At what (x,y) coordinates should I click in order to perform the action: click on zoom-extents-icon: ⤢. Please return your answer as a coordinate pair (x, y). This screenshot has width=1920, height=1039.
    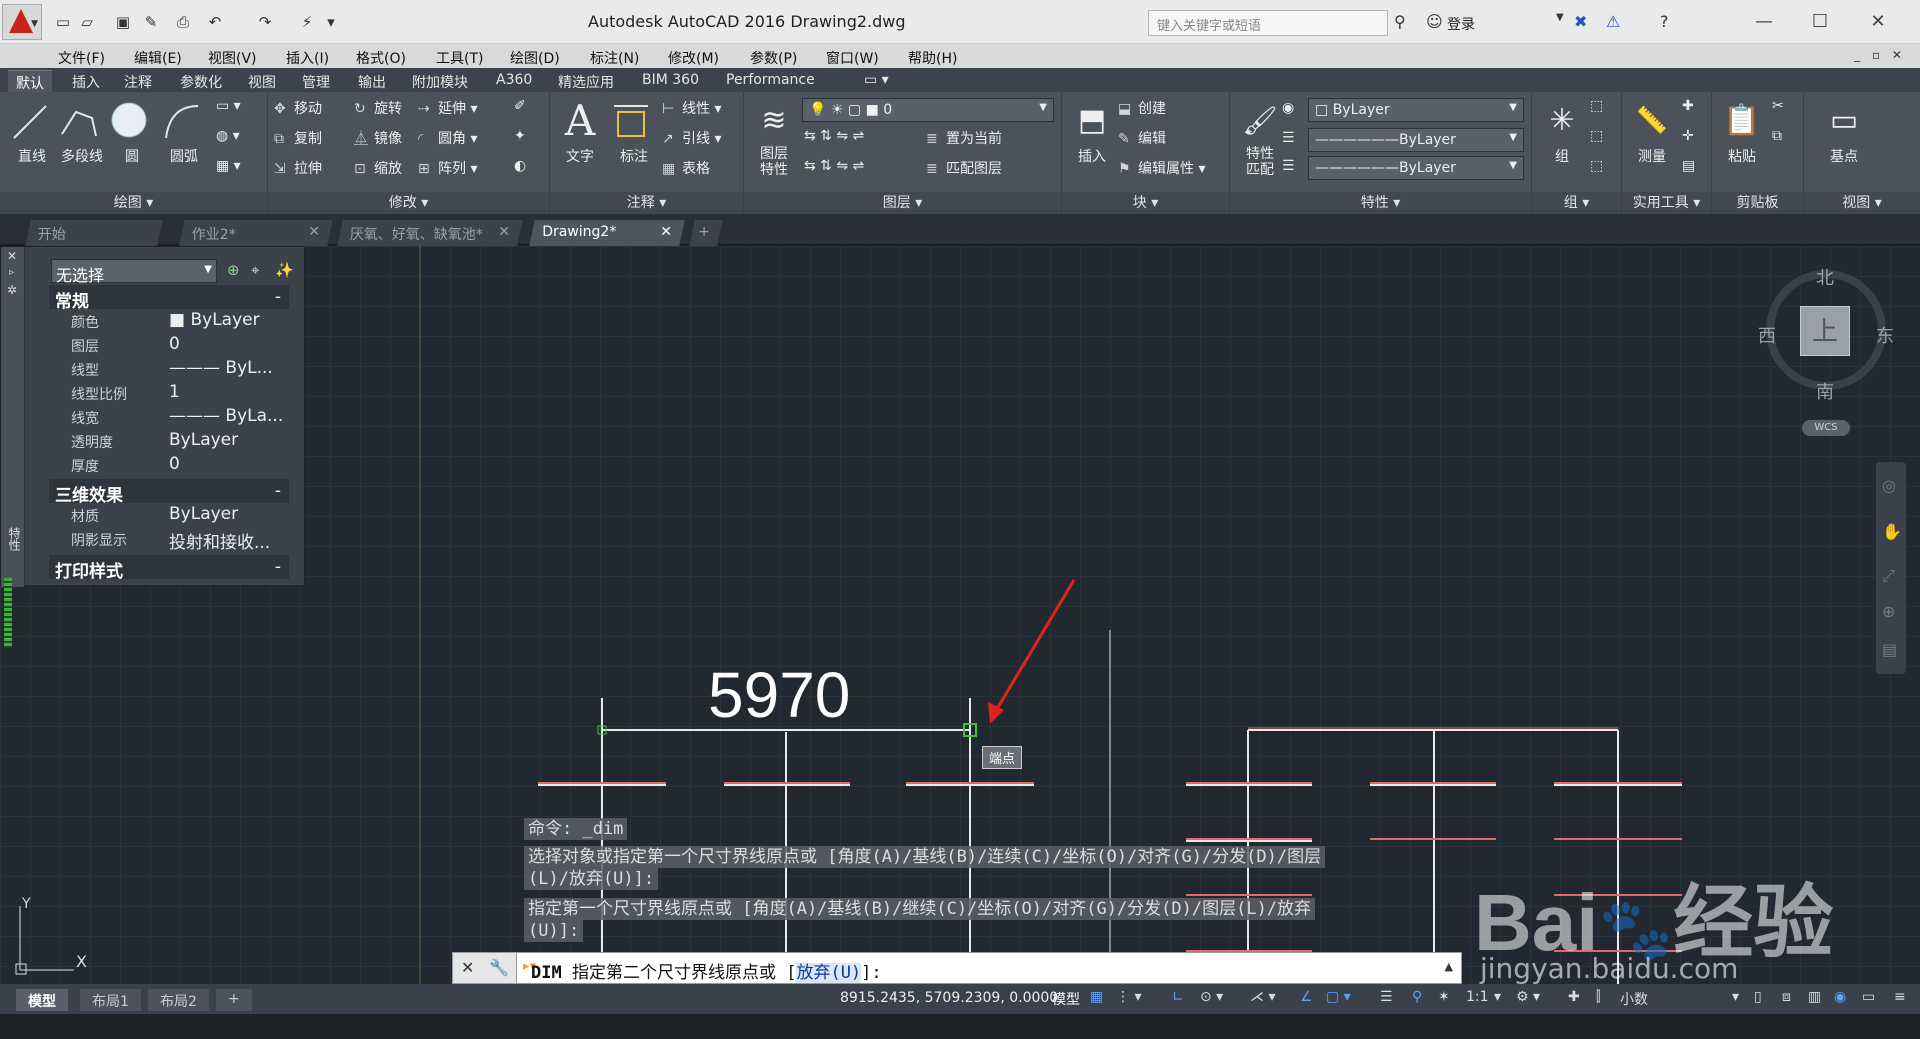
    Looking at the image, I should click on (1888, 576).